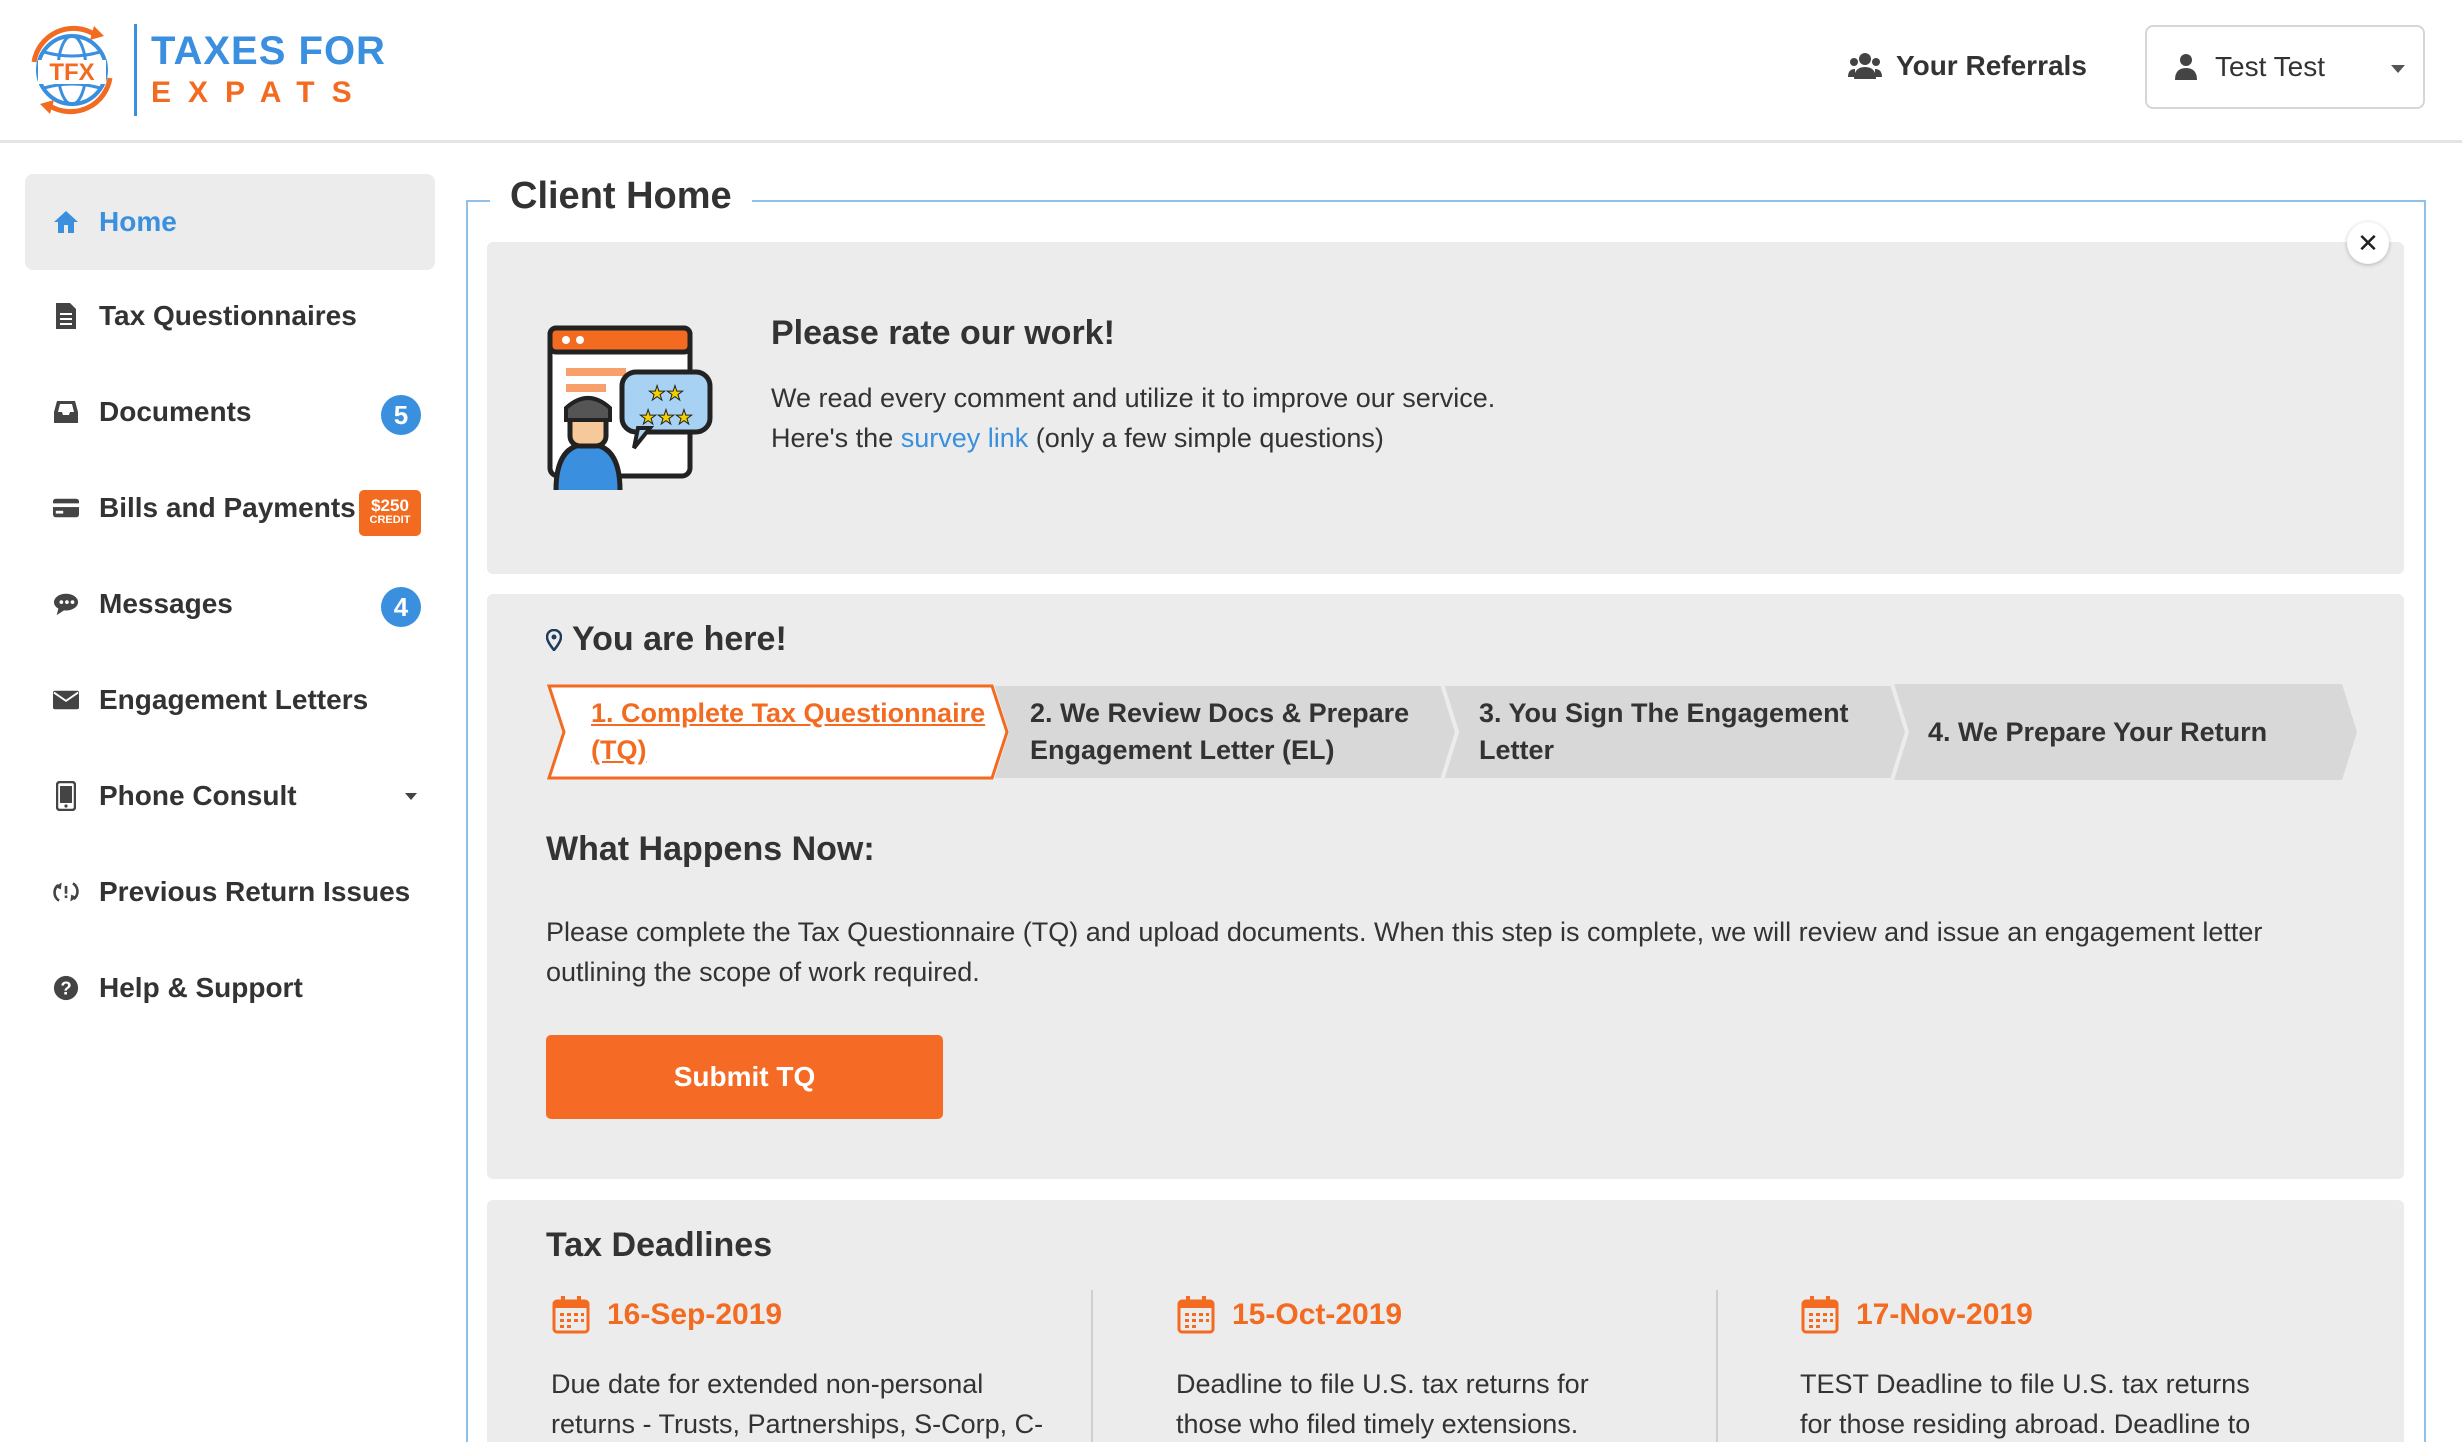 The image size is (2462, 1442). I want to click on step-3-sign-engagement: 3. You Sign The Engagement Letter, so click(1679, 732).